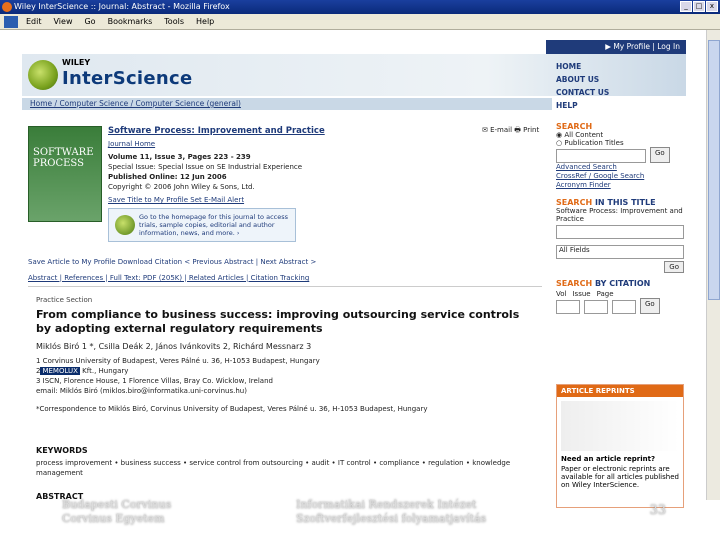 This screenshot has width=720, height=540. What do you see at coordinates (89, 21) in the screenshot?
I see `menu-go: Go` at bounding box center [89, 21].